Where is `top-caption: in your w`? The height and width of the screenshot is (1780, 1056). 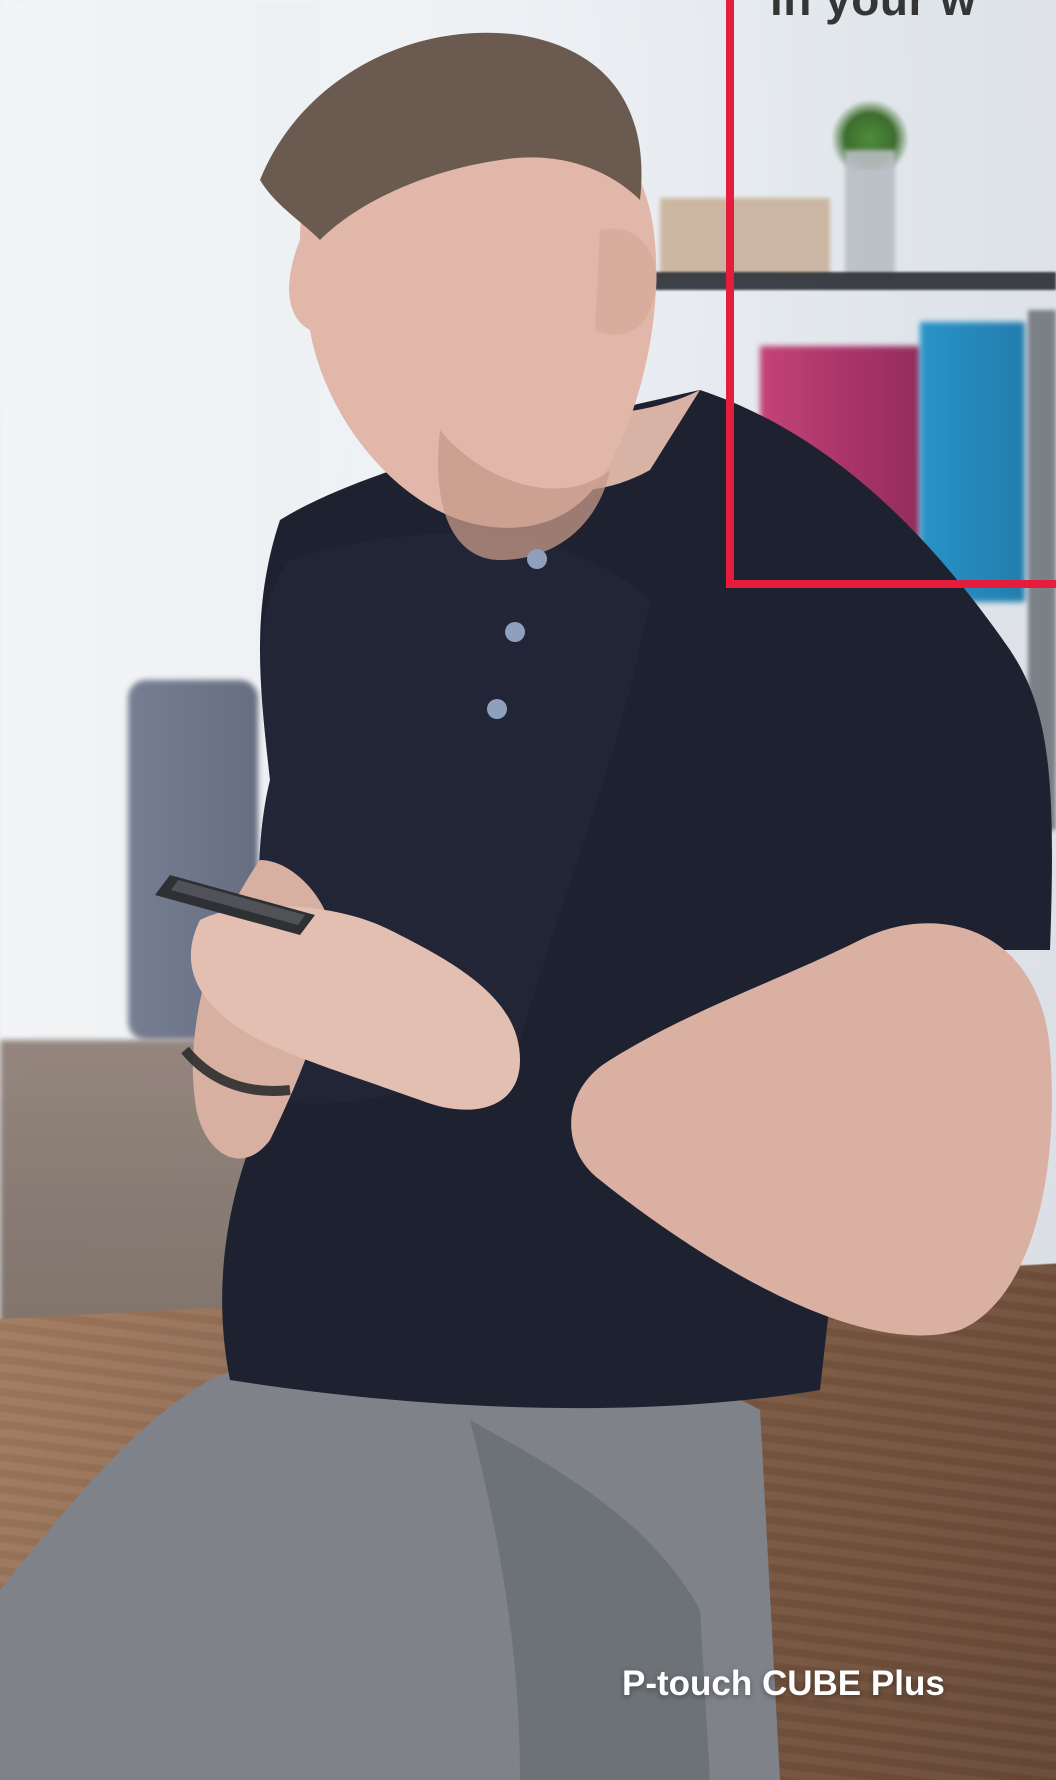 top-caption: in your w is located at coordinates (873, 13).